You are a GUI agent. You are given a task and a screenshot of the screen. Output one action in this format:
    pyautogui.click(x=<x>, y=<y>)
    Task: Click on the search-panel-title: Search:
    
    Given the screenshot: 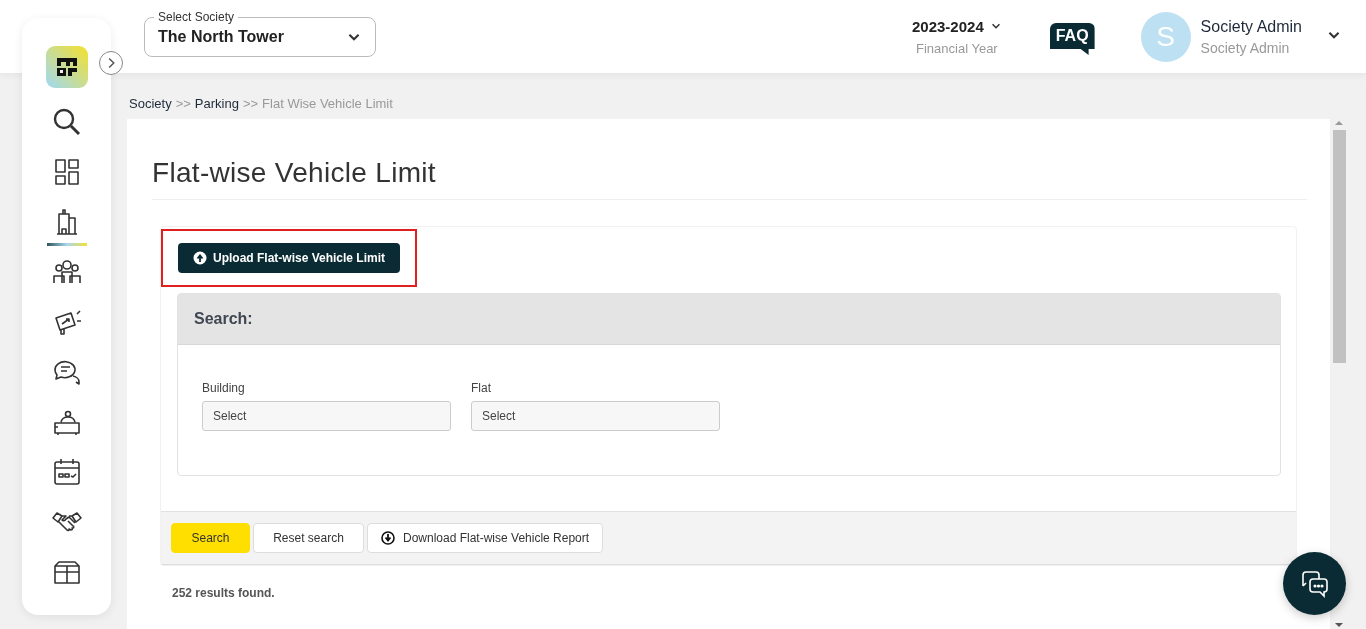 What is the action you would take?
    pyautogui.click(x=223, y=319)
    